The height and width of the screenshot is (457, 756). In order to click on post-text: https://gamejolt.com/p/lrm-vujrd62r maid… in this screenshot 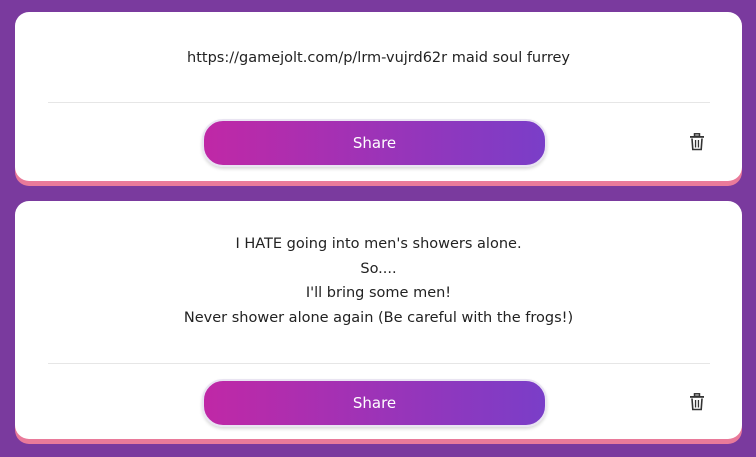, I will do `click(378, 58)`.